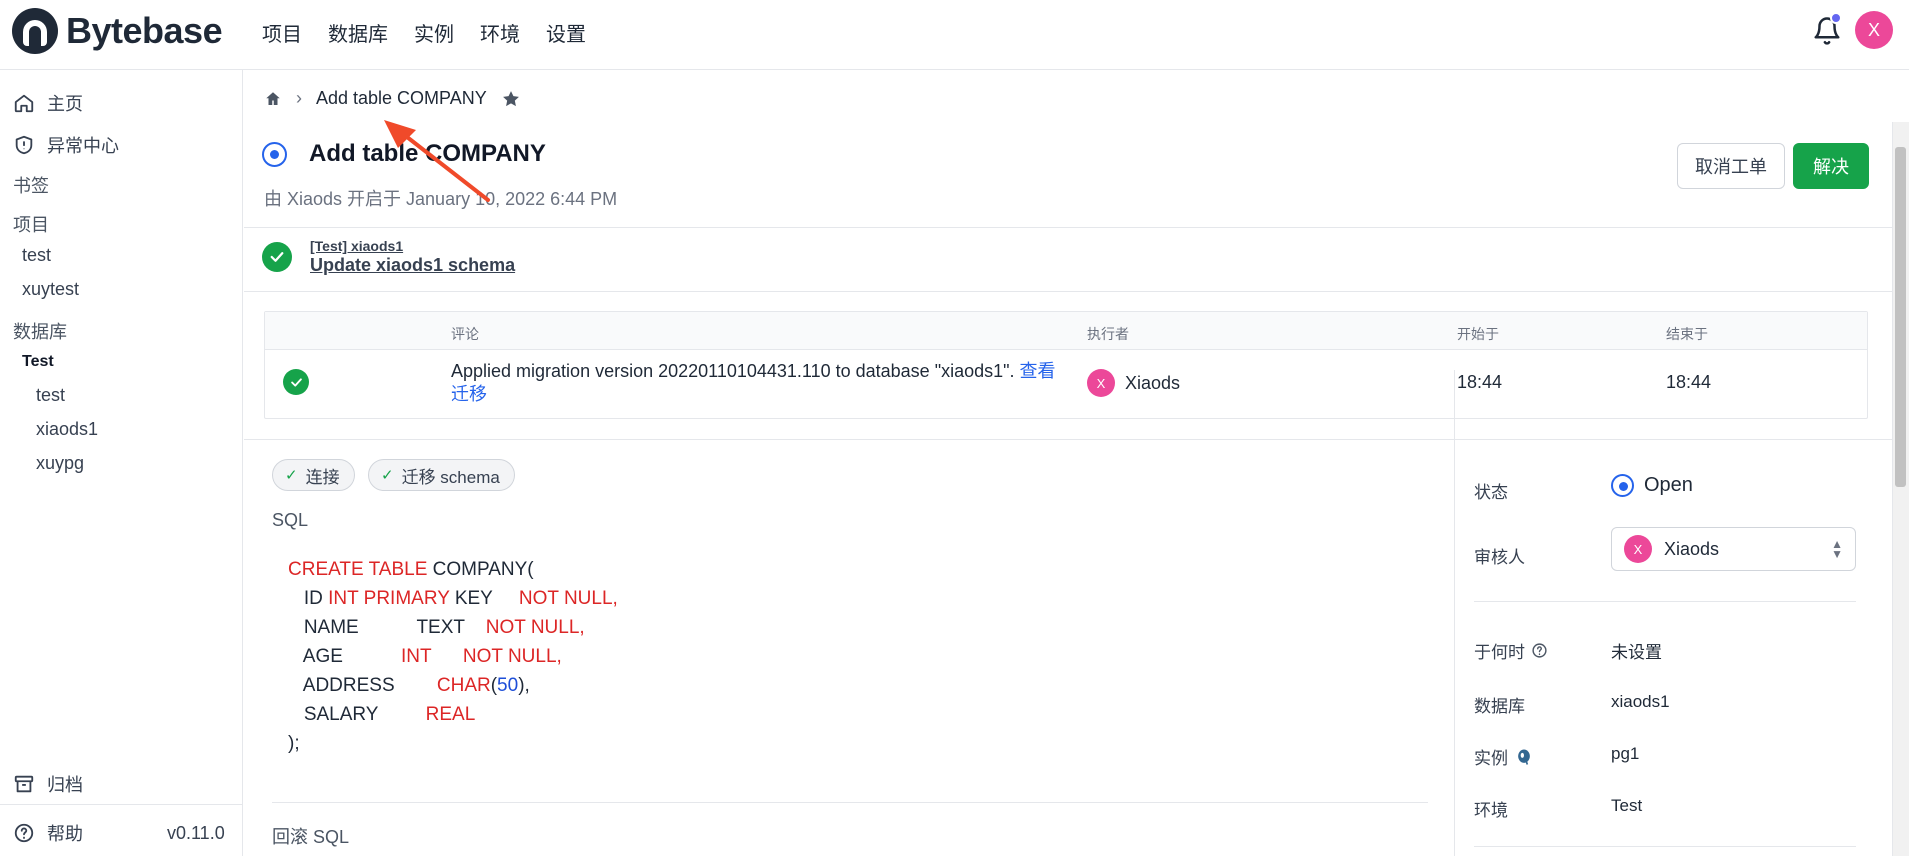 This screenshot has height=856, width=1909. Describe the element at coordinates (31, 185) in the screenshot. I see `sidebar-bookmarks-header: 书签` at that location.